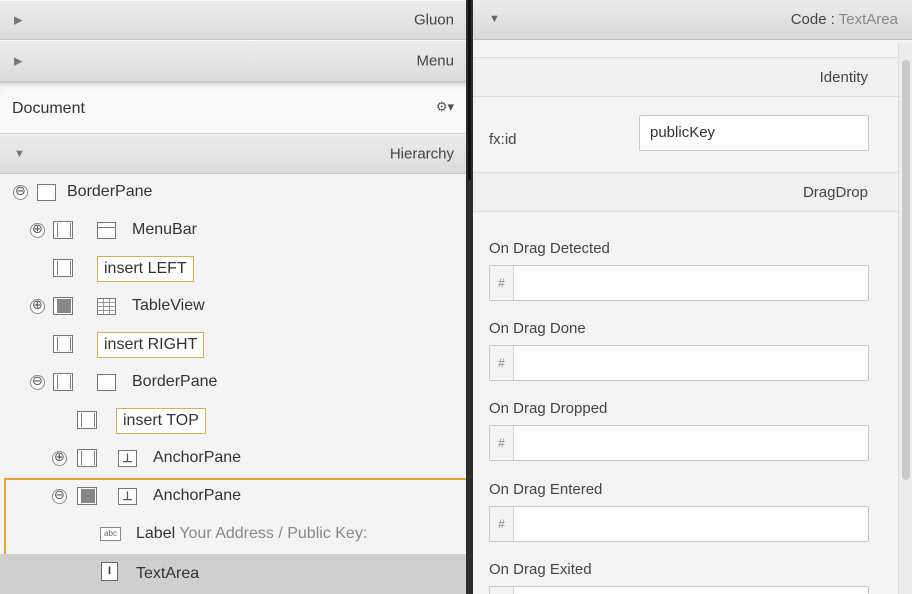 This screenshot has height=594, width=912. Describe the element at coordinates (421, 154) in the screenshot. I see `hierarchy-section-title: Hierarchy` at that location.